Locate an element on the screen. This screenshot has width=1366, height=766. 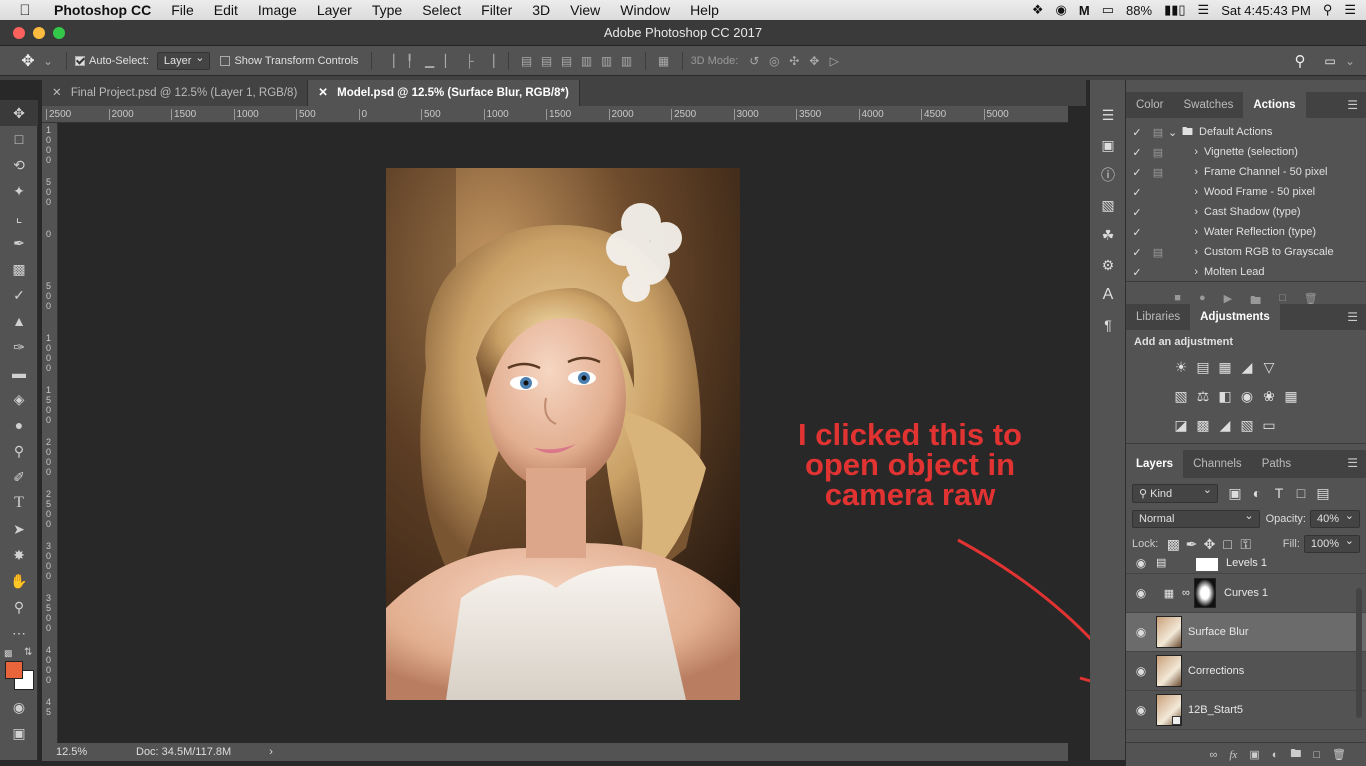
menu-view: View is located at coordinates (585, 10).